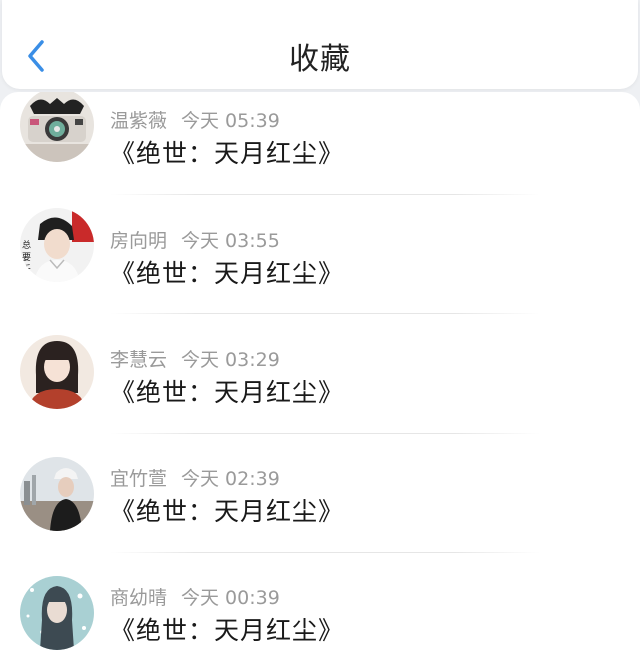 This screenshot has width=640, height=671. What do you see at coordinates (230, 121) in the screenshot?
I see `timestamp: 今天 05:39` at bounding box center [230, 121].